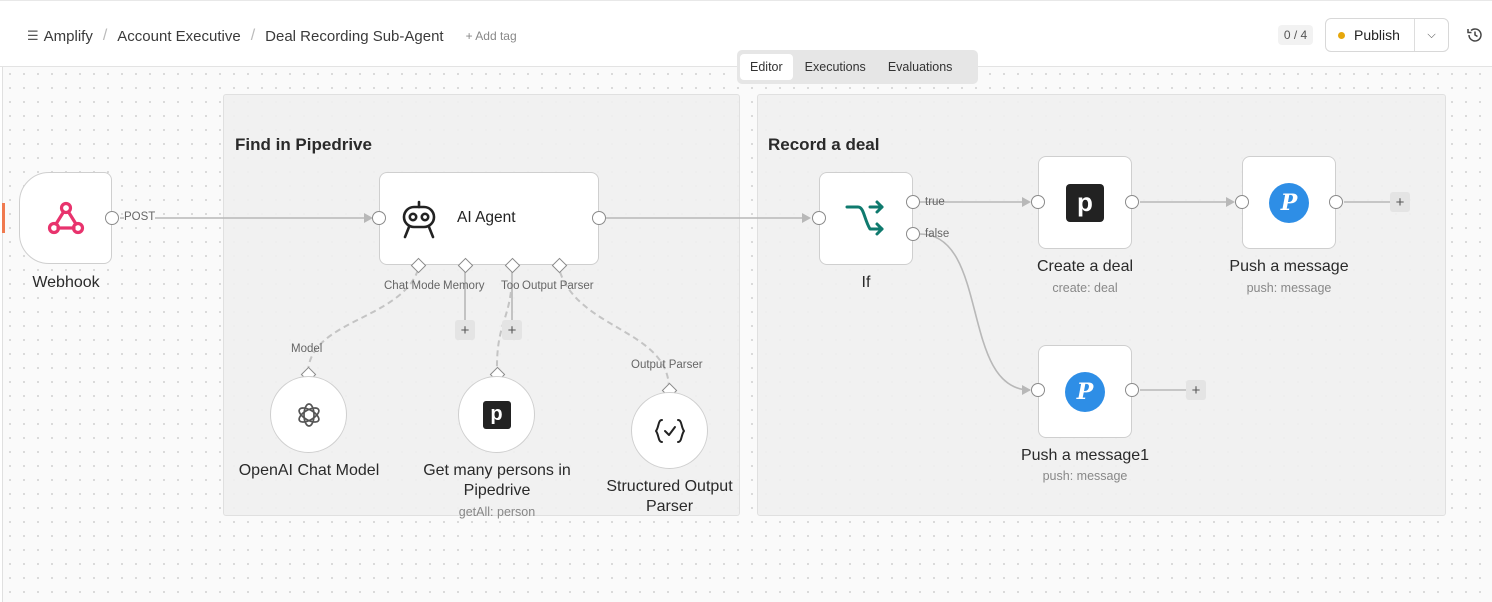 This screenshot has width=1492, height=602. I want to click on node-label-if: If, so click(866, 282).